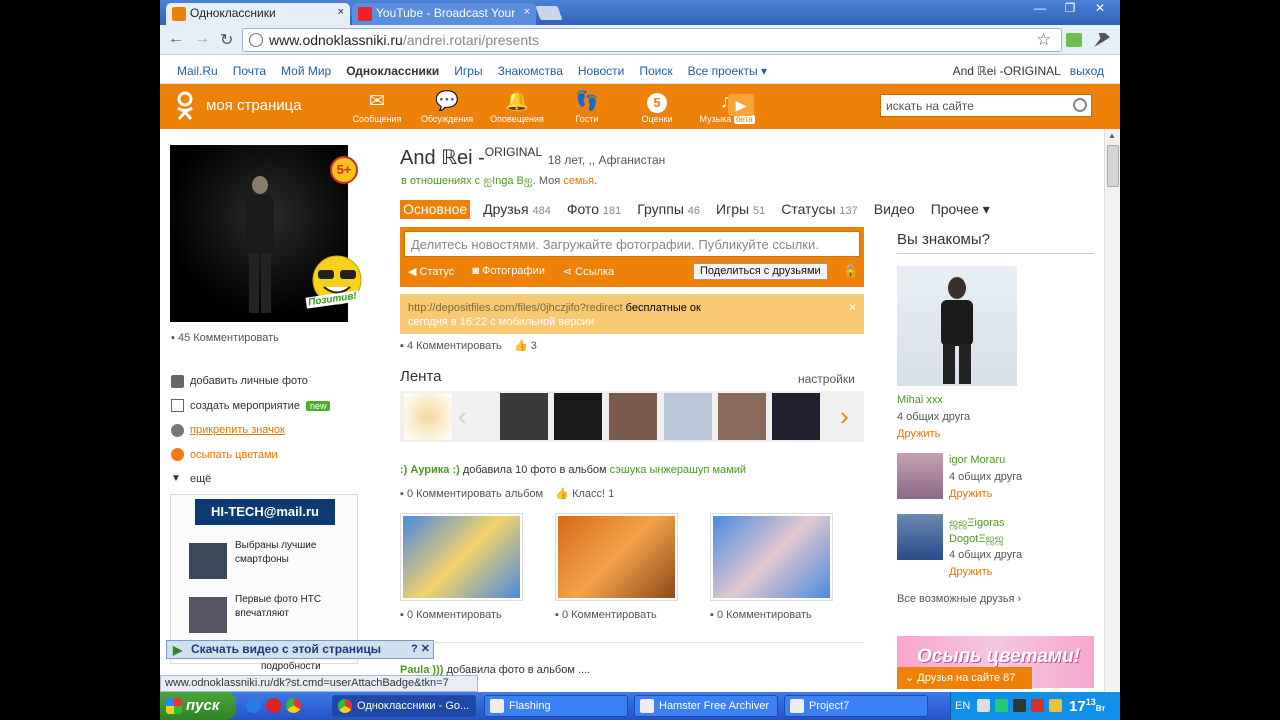  Describe the element at coordinates (819, 209) in the screenshot. I see `tab-statuses: Статусы 137` at that location.